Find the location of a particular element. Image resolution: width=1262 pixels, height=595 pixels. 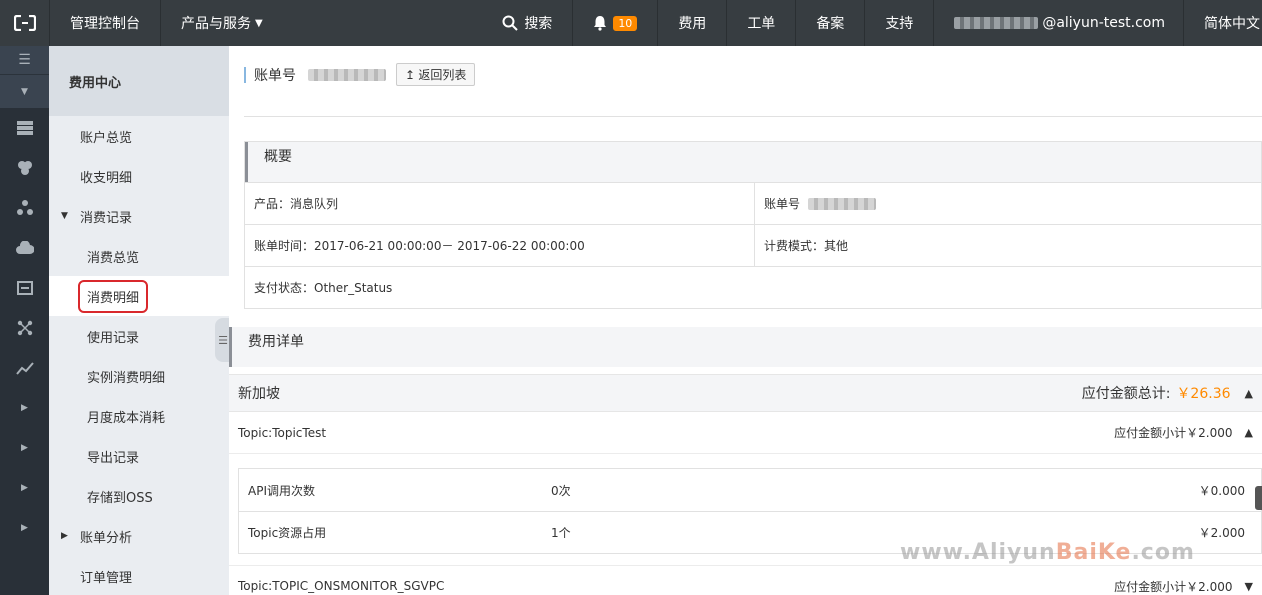

sidebar-item-account-overview: 账户总览 is located at coordinates (139, 136).